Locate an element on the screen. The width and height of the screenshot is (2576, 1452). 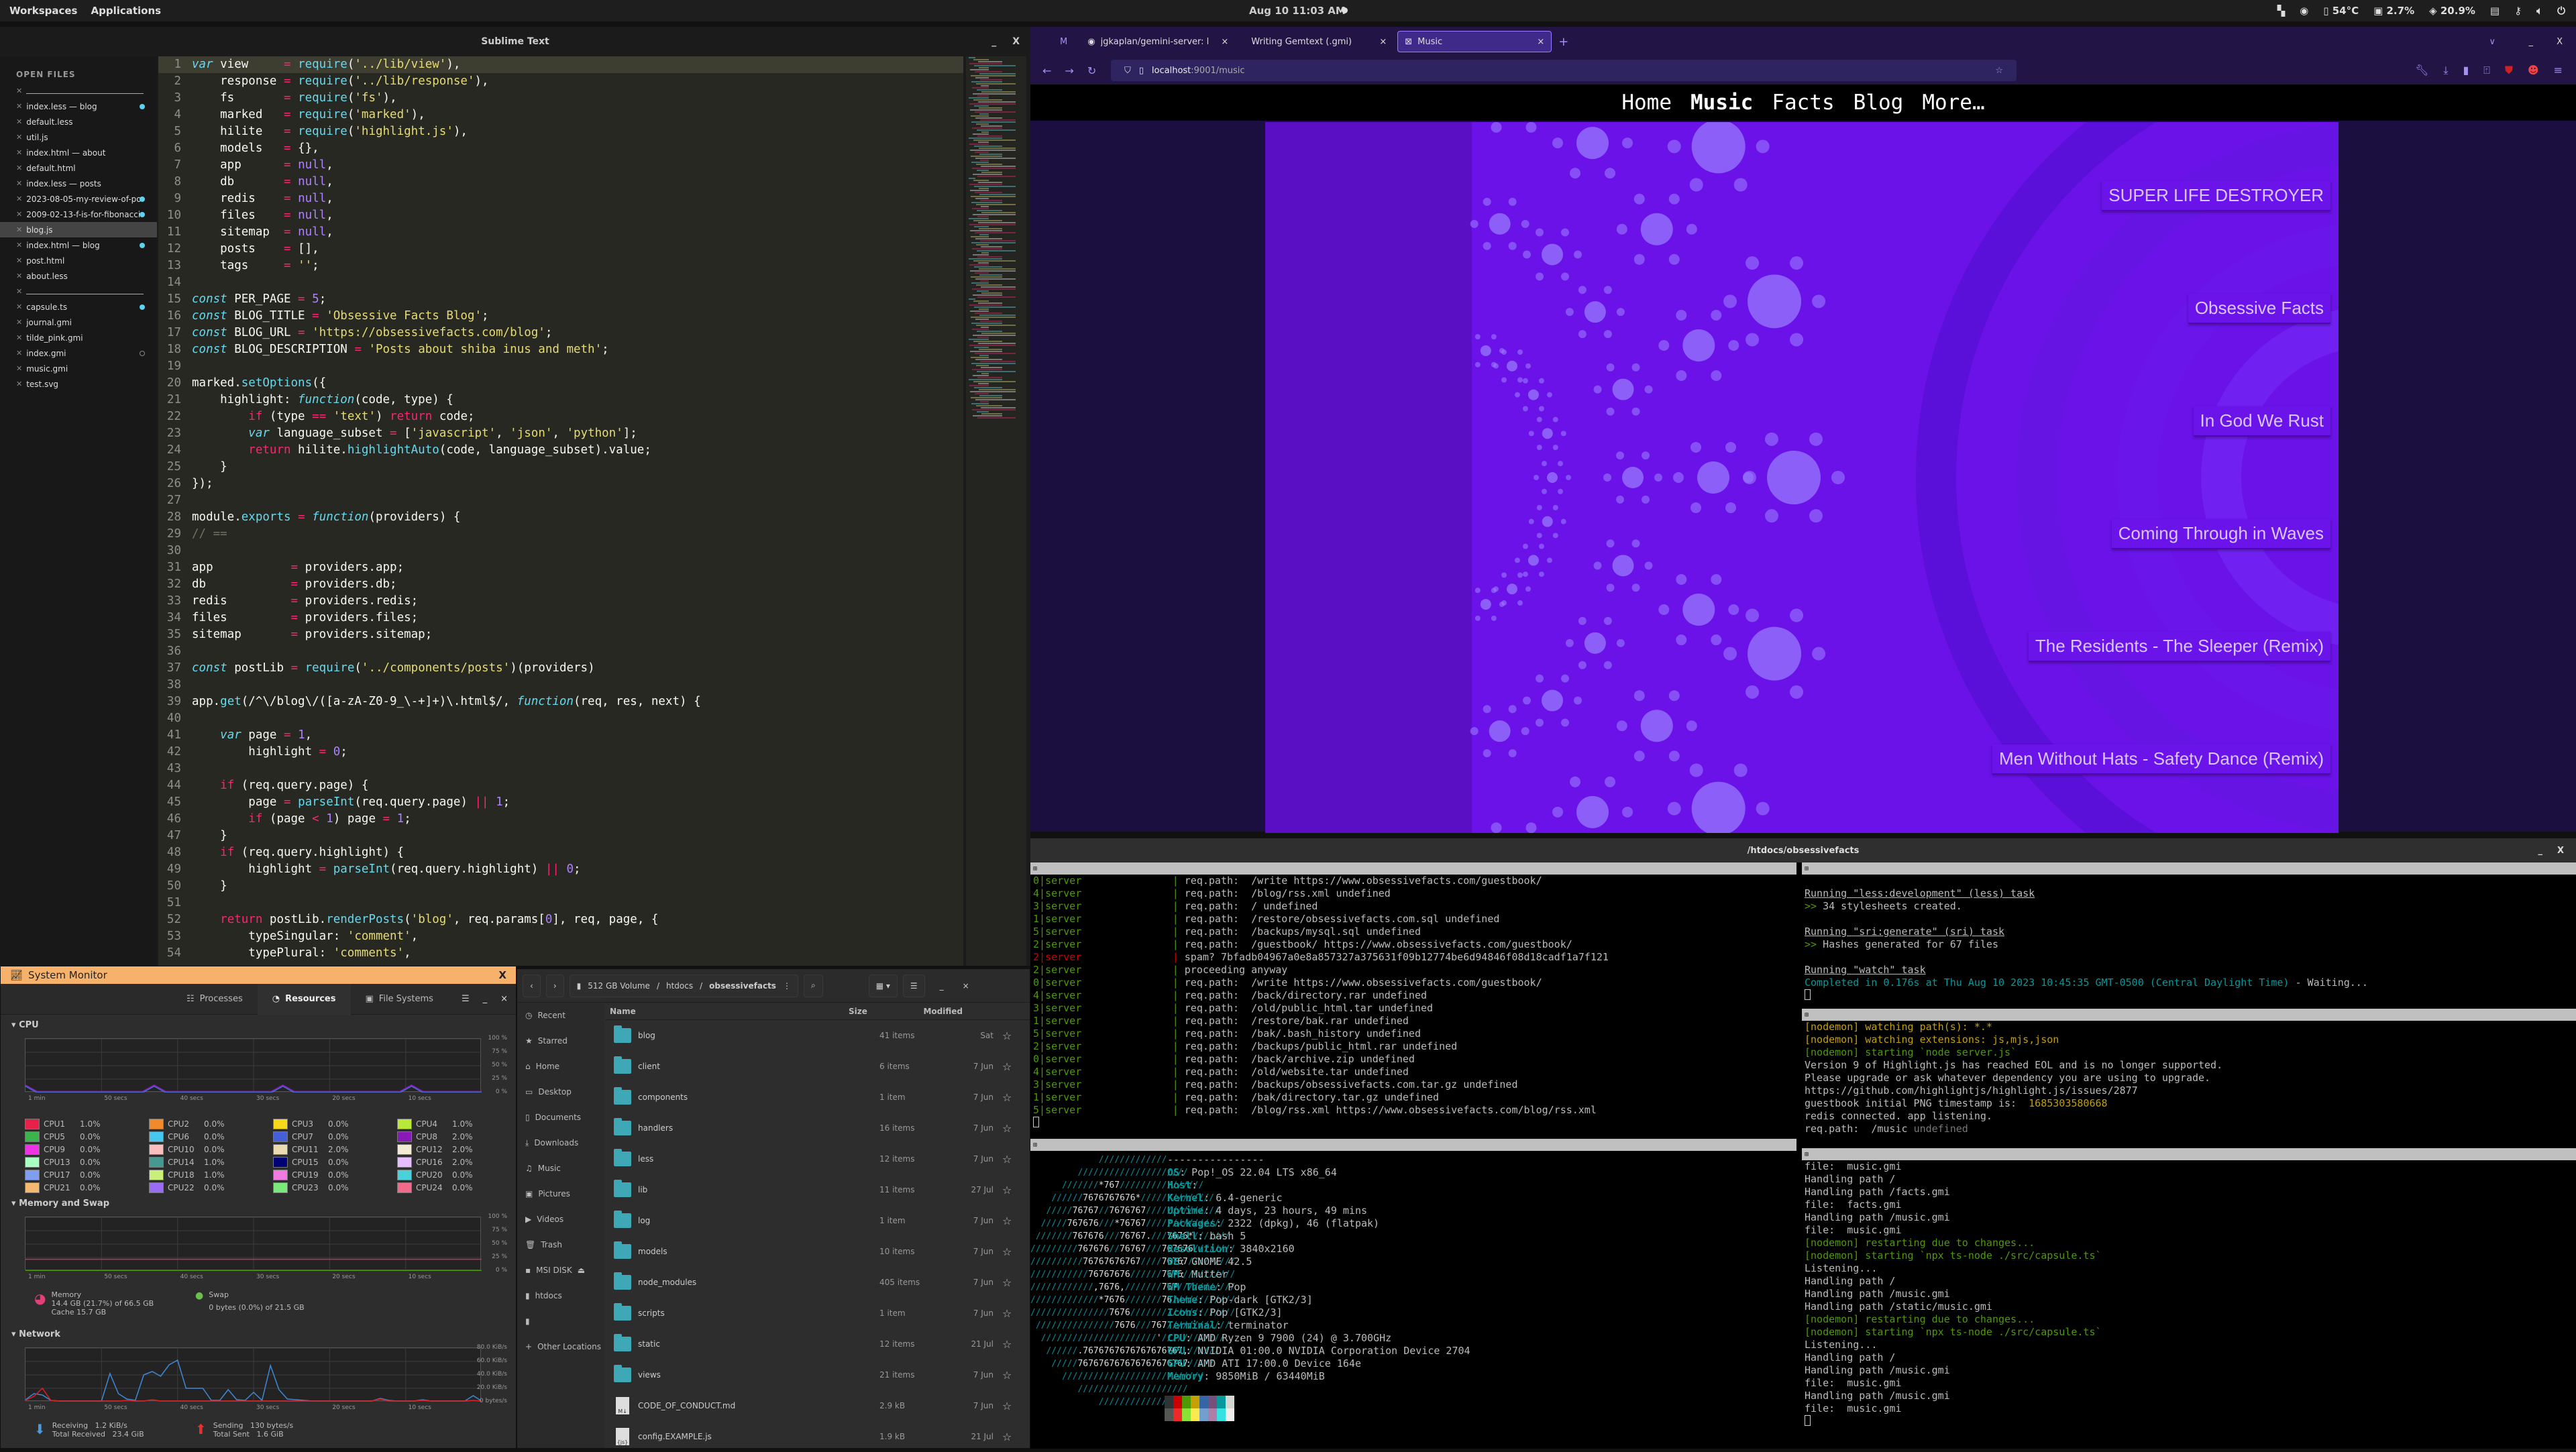
sidebar-item-desktop: ▭ Desktop is located at coordinates (560, 1092).